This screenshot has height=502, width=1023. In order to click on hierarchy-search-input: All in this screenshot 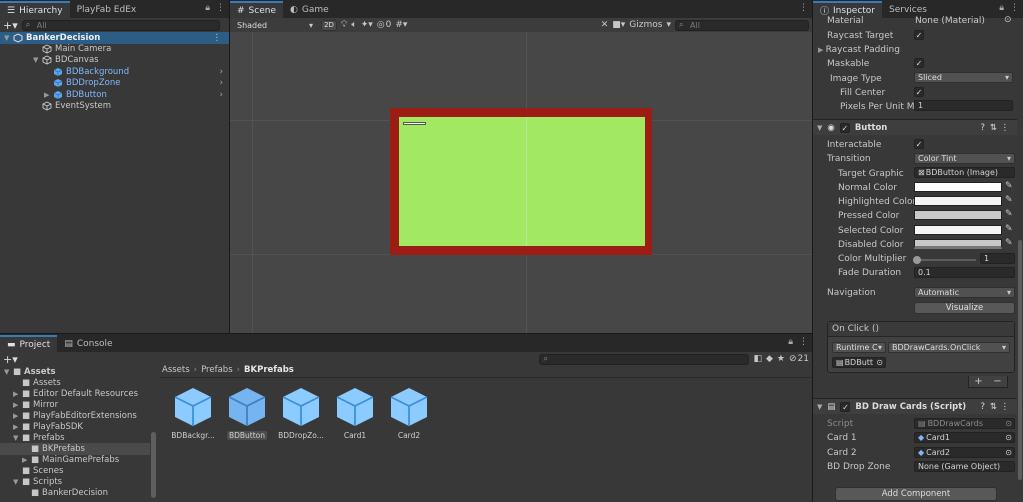, I will do `click(120, 25)`.